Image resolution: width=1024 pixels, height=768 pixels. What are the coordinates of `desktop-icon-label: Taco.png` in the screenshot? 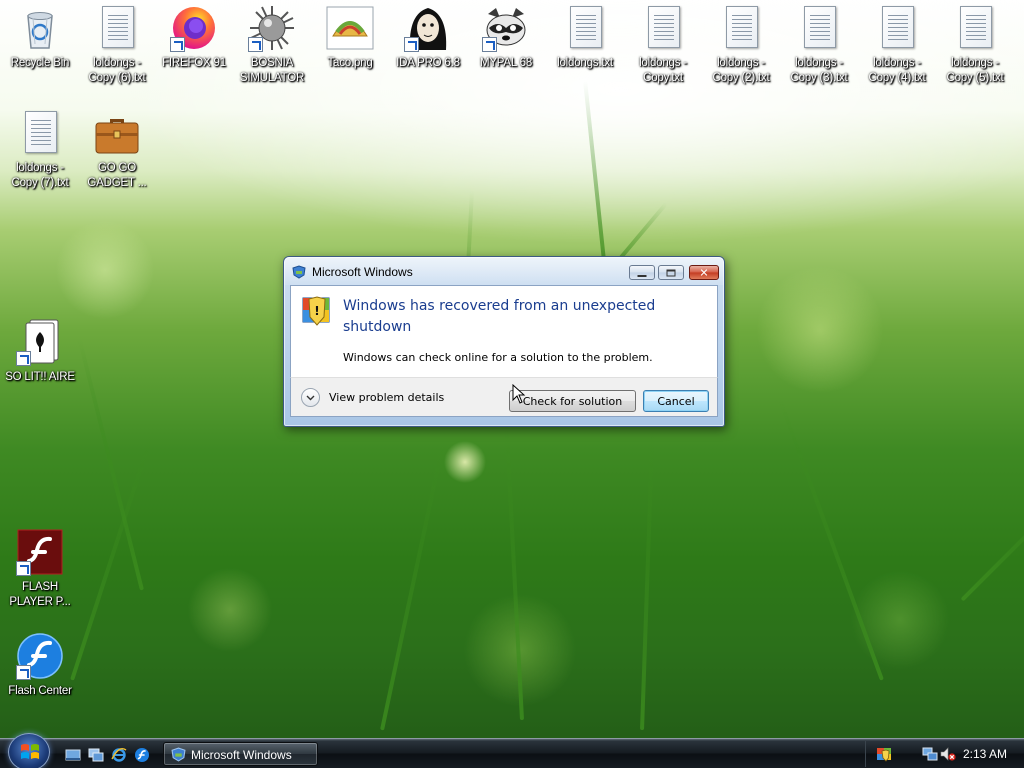 It's located at (350, 63).